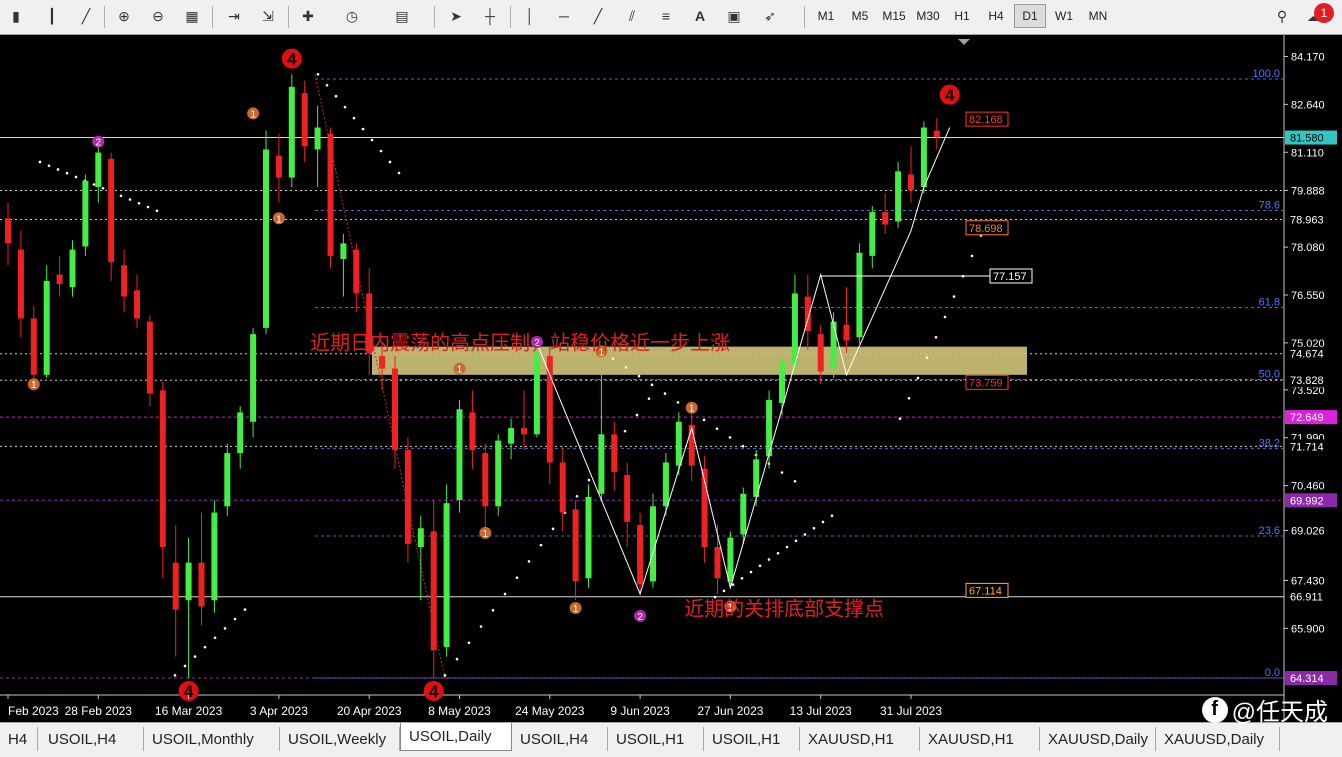  Describe the element at coordinates (86, 16) in the screenshot. I see `line-chart-icon: ╱` at that location.